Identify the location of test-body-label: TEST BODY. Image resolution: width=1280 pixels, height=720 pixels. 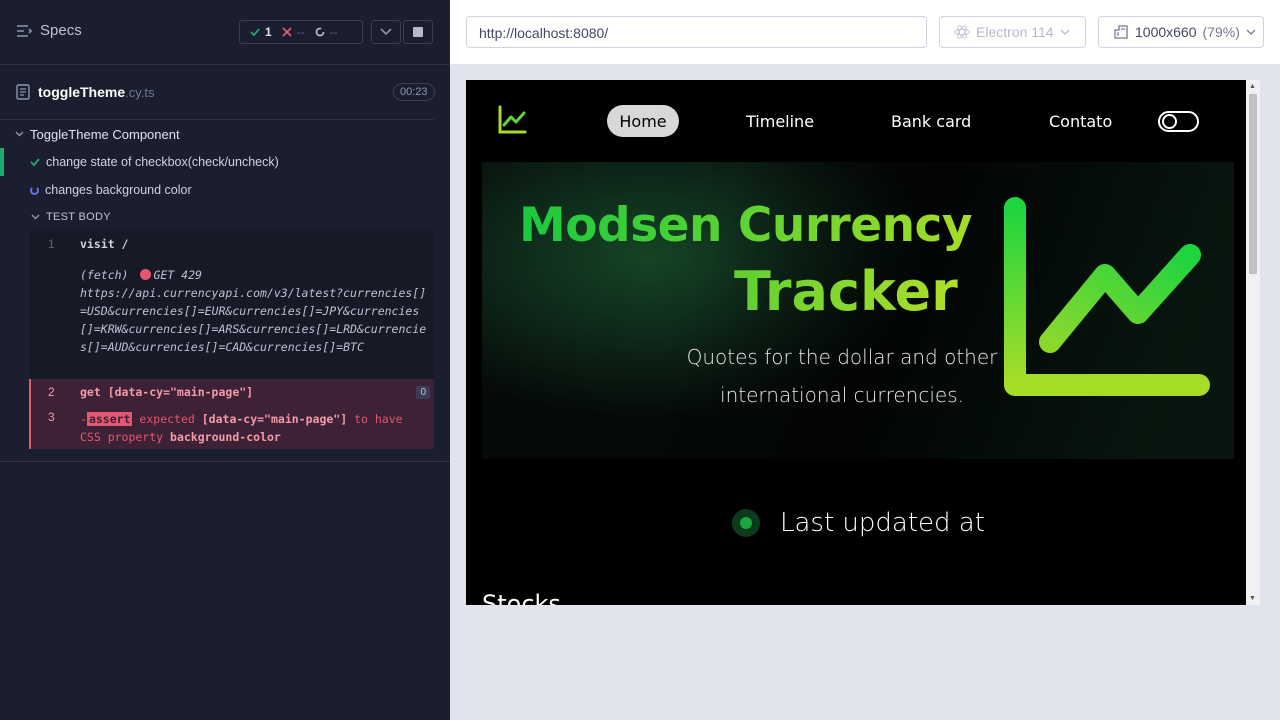
(78, 217).